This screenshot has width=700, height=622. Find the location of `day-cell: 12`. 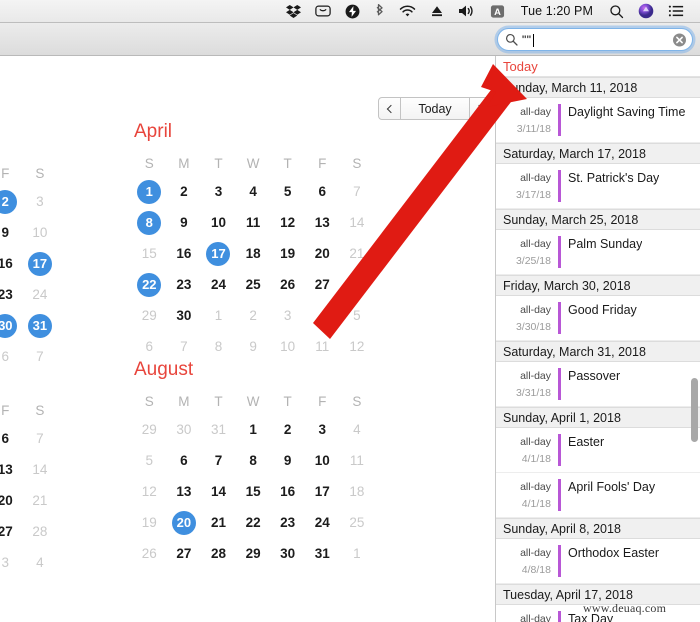

day-cell: 12 is located at coordinates (149, 491).